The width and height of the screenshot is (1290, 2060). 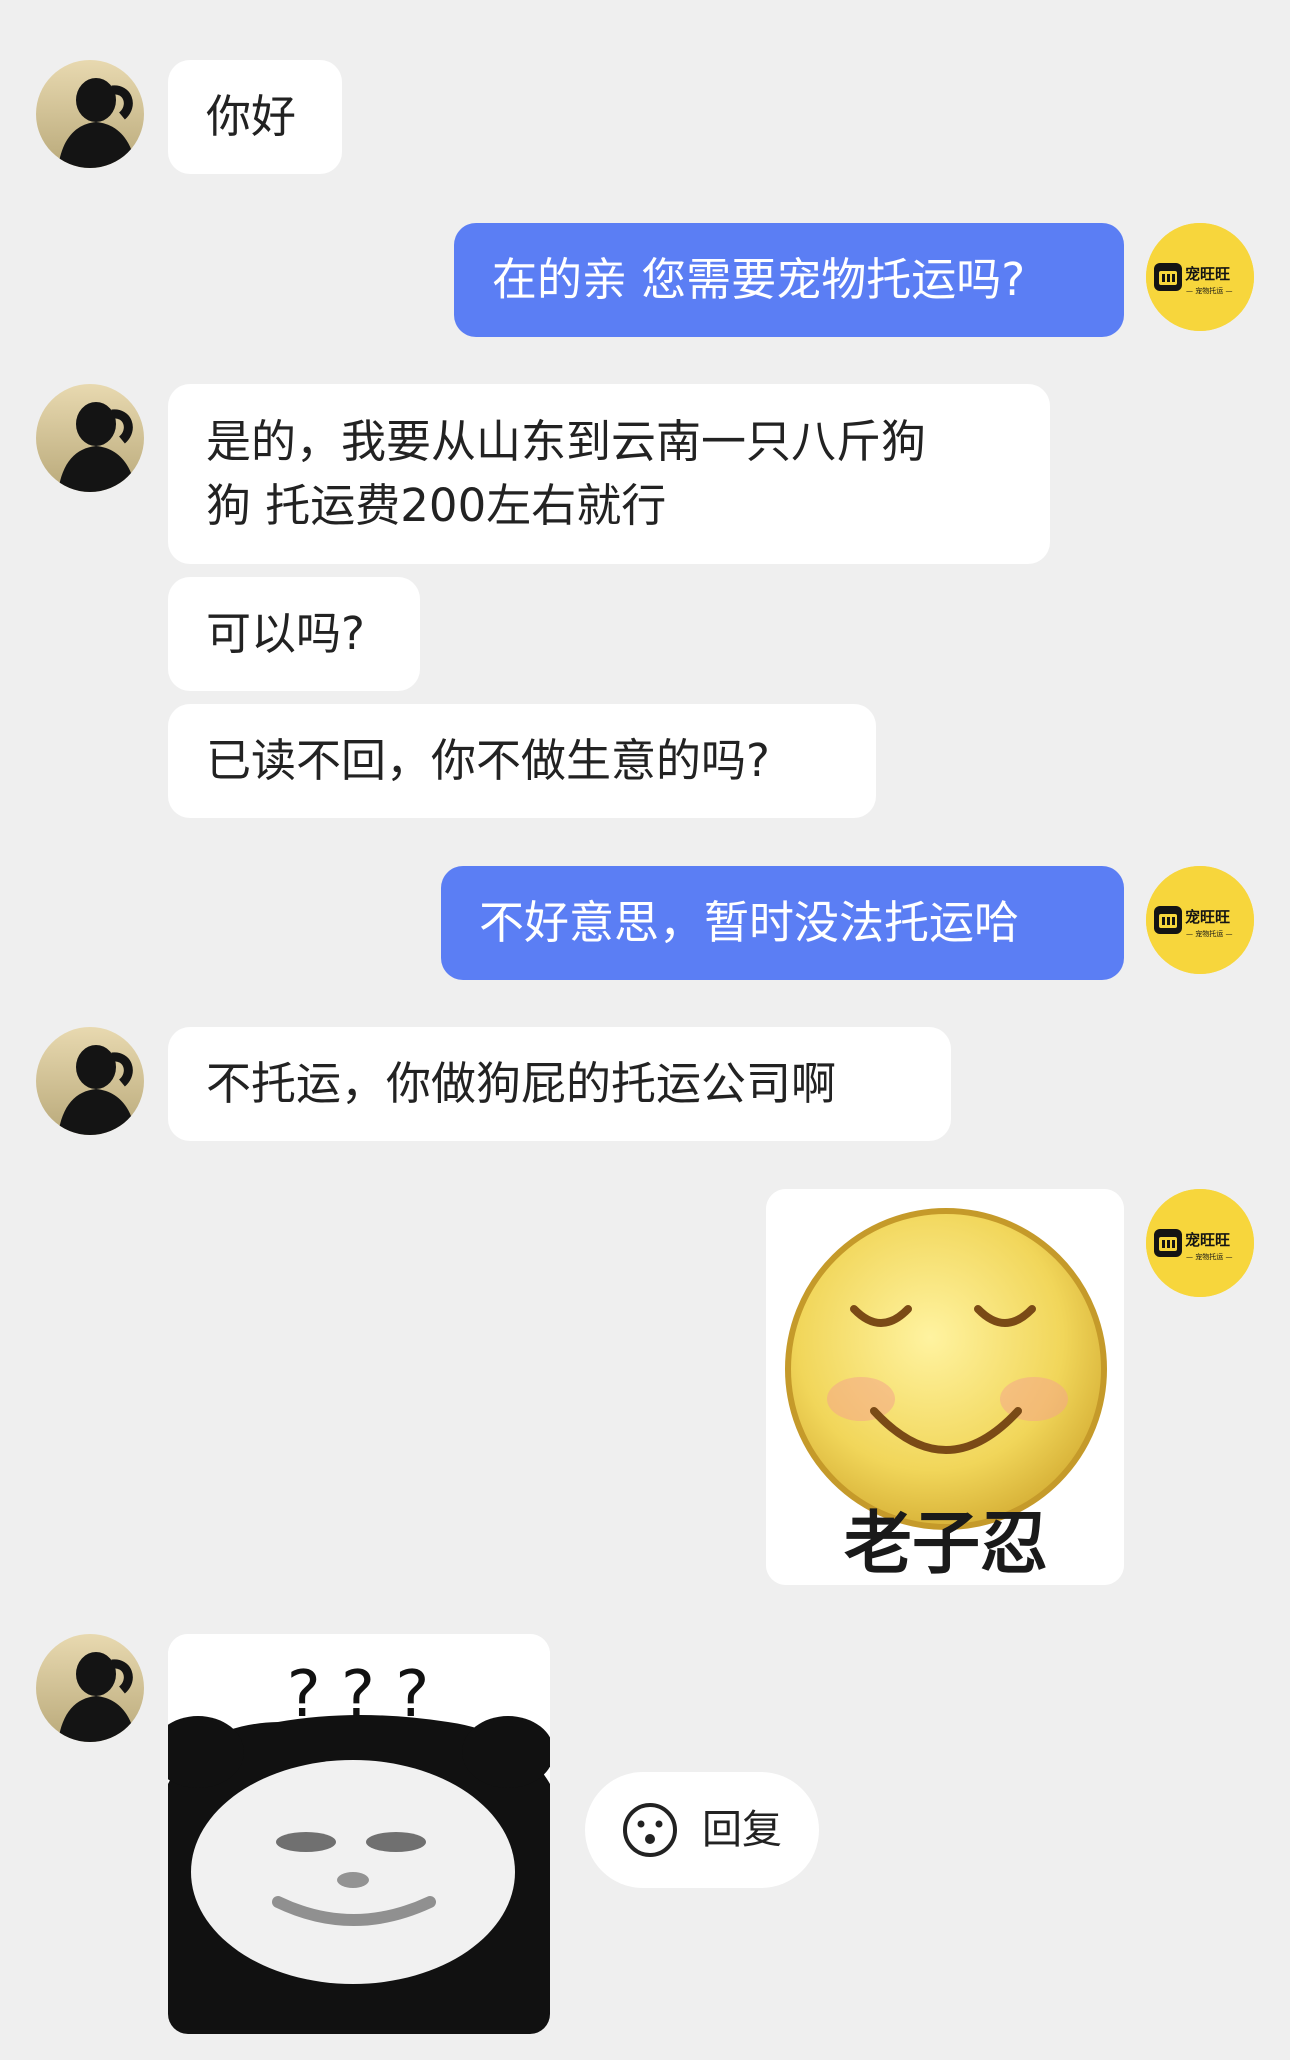 I want to click on message-bubble-incoming: 不托运，你做狗屁的托运公司啊, so click(x=559, y=1084).